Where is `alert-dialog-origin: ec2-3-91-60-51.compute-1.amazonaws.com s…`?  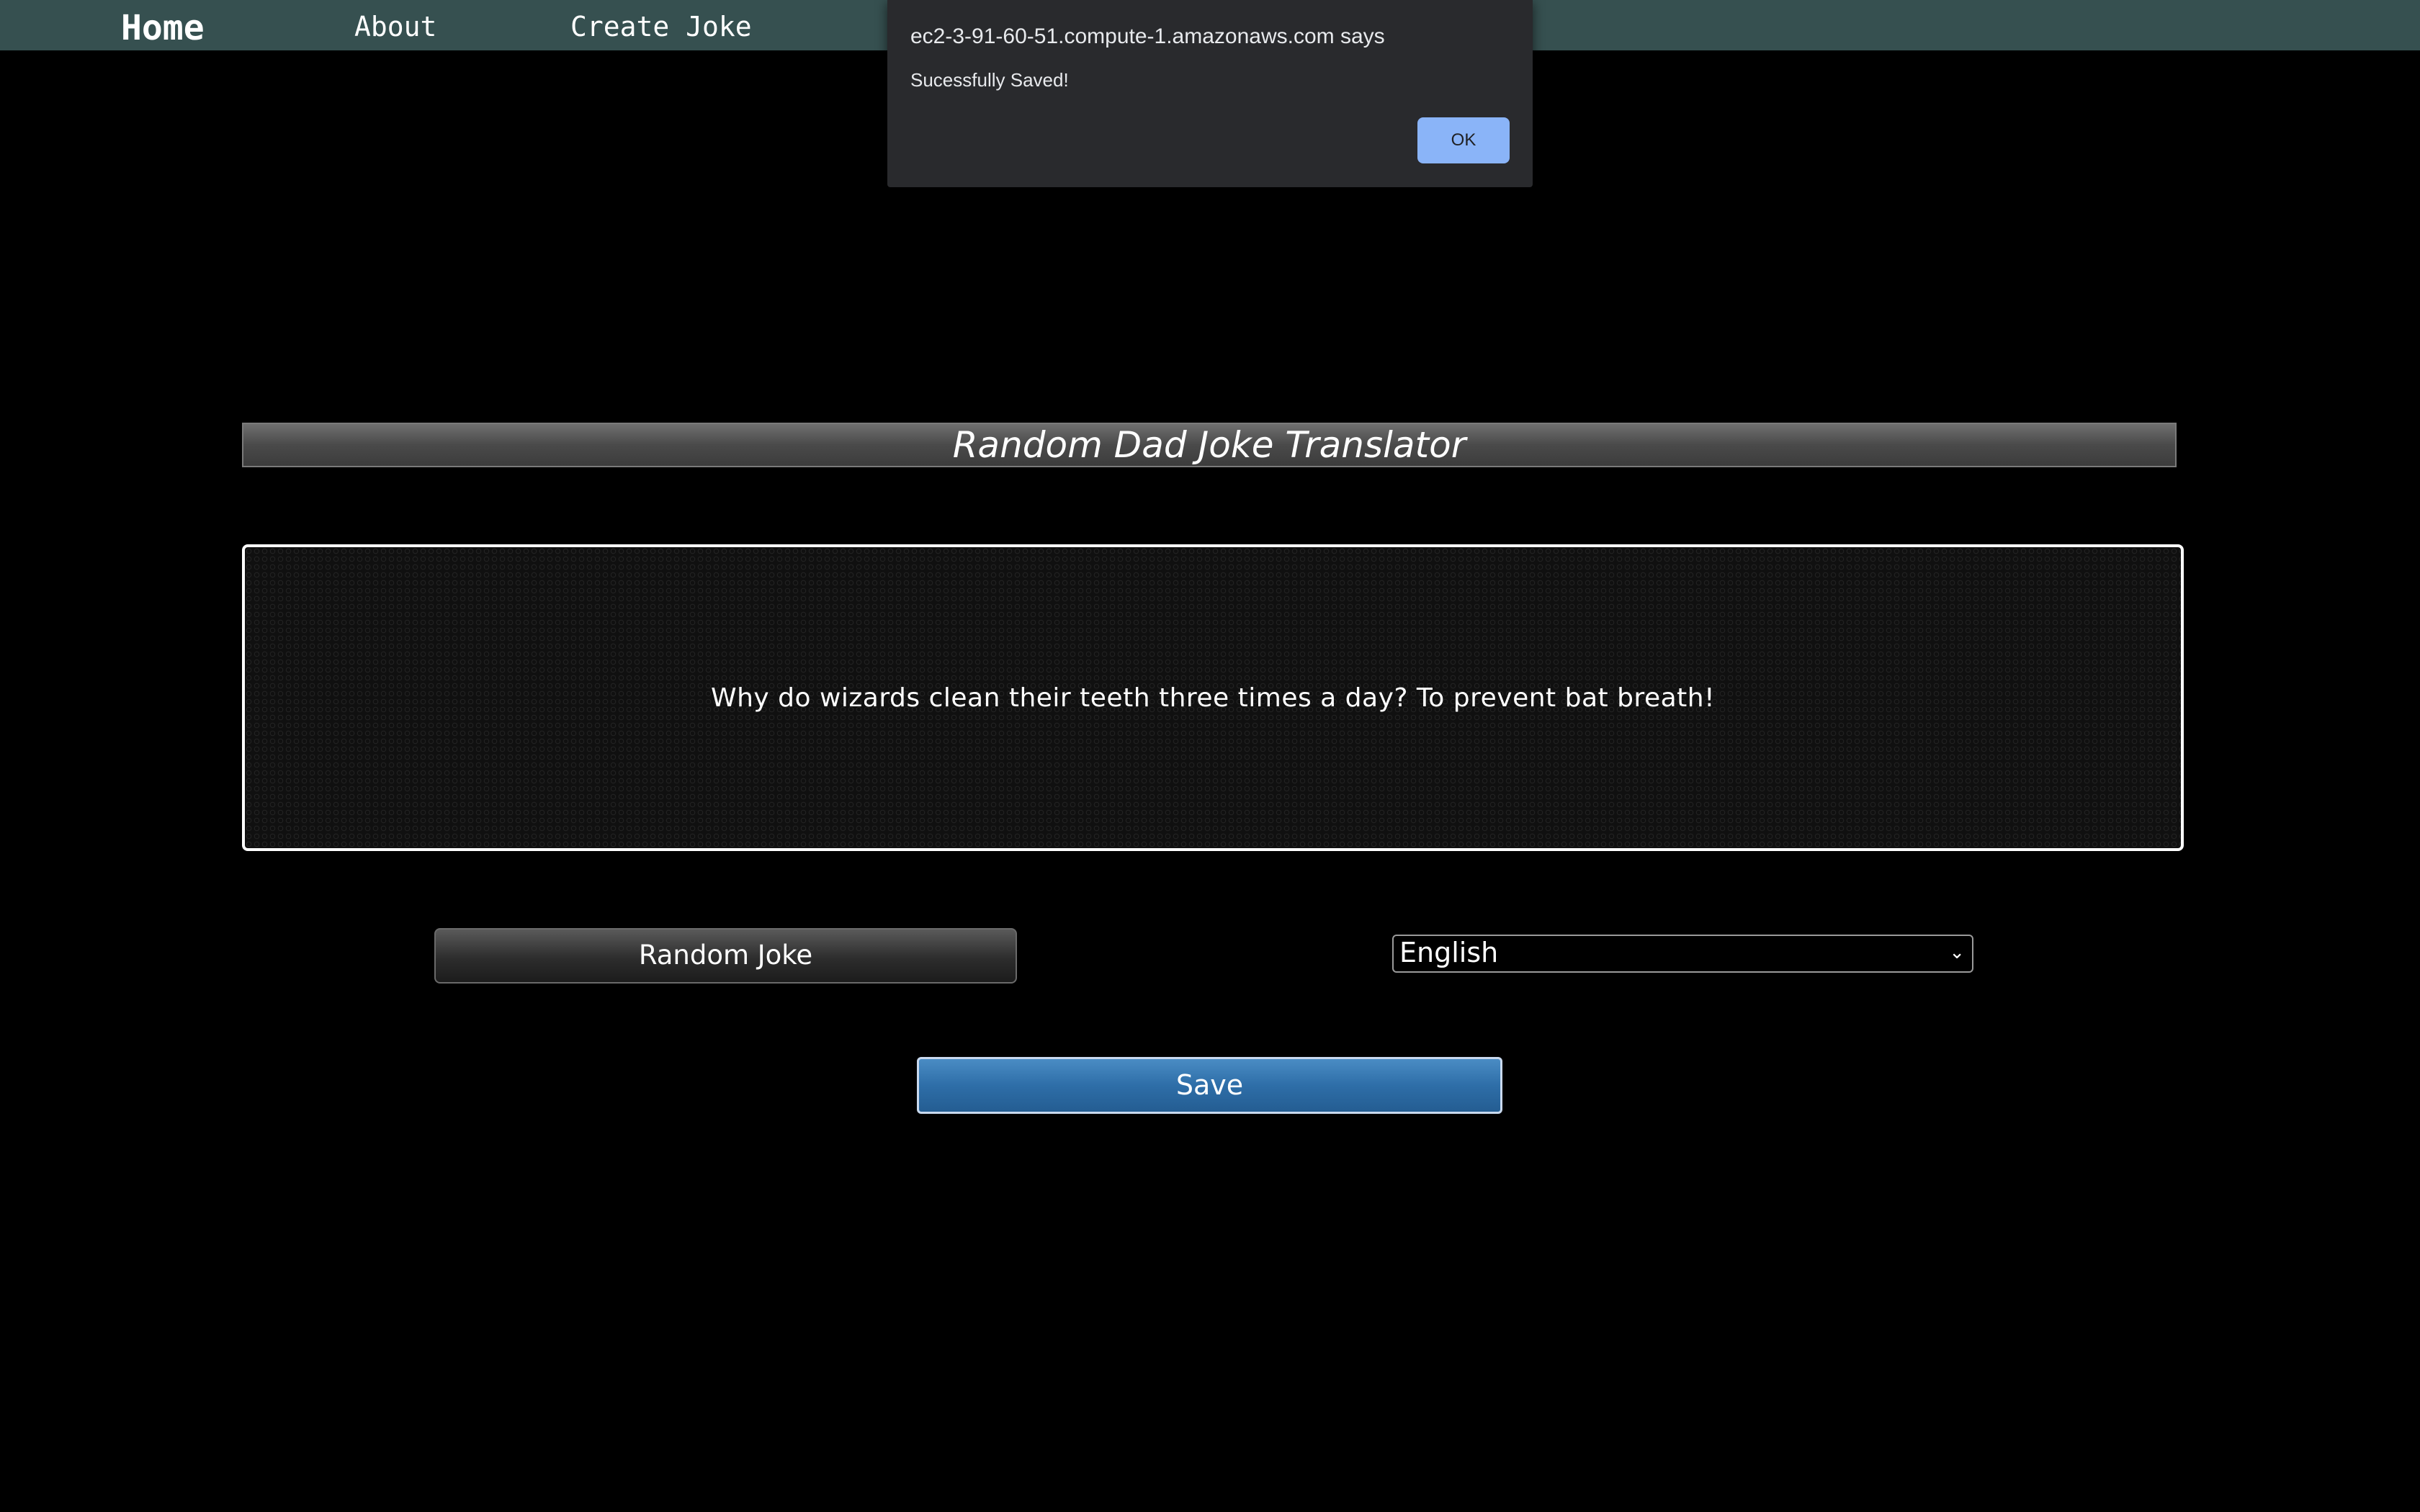
alert-dialog-origin: ec2-3-91-60-51.compute-1.amazonaws.com s… is located at coordinates (1147, 36).